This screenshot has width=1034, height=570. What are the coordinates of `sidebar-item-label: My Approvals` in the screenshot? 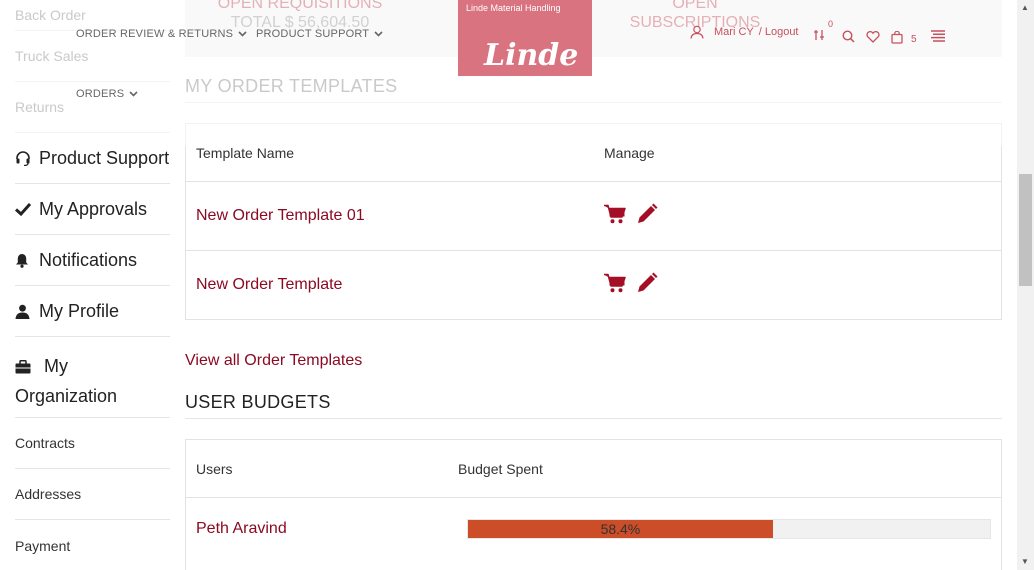 It's located at (93, 208).